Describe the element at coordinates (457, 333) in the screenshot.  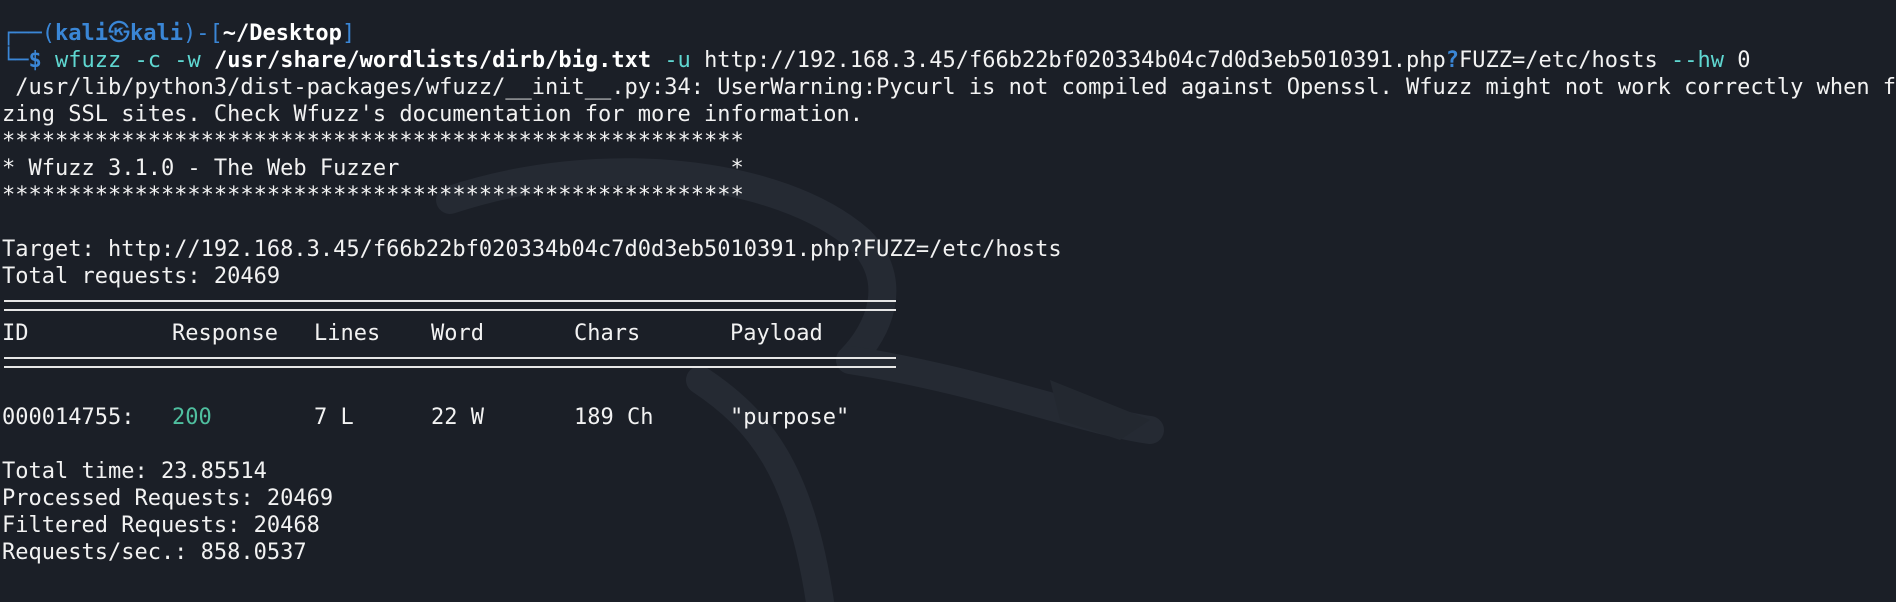
I see `header-word: Word` at that location.